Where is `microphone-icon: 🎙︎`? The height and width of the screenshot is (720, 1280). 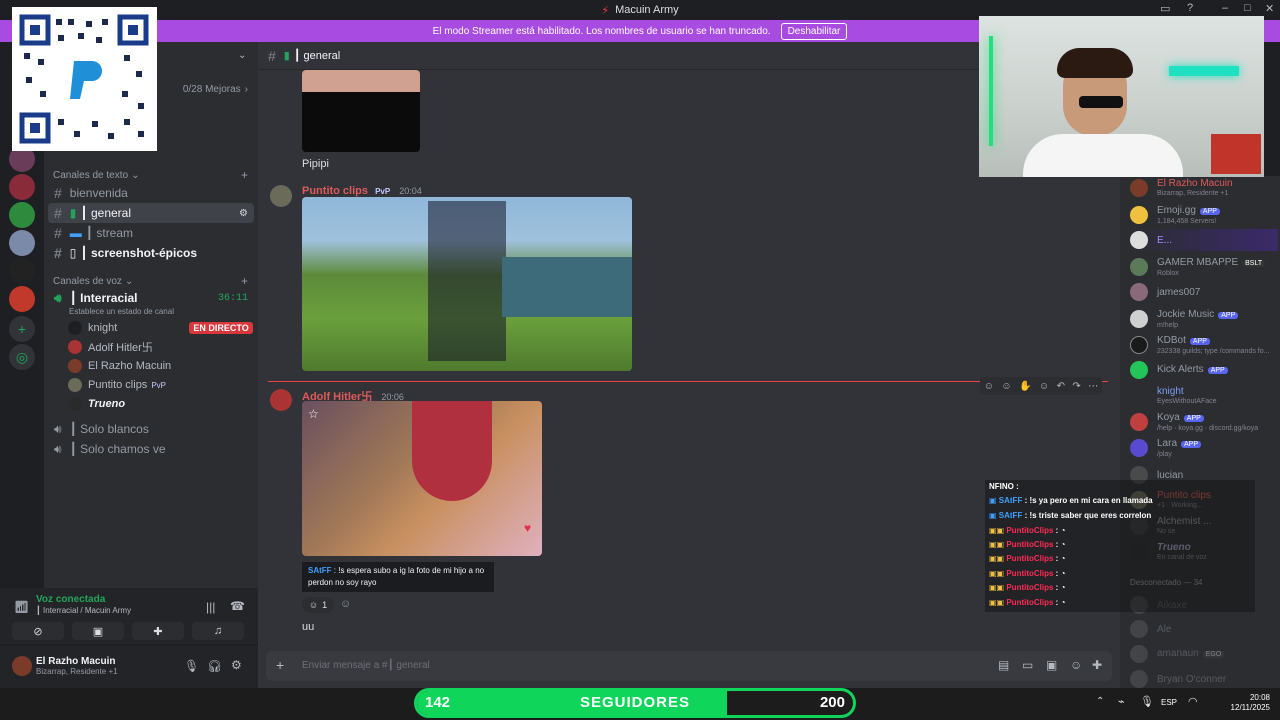
microphone-icon: 🎙︎ is located at coordinates (191, 666).